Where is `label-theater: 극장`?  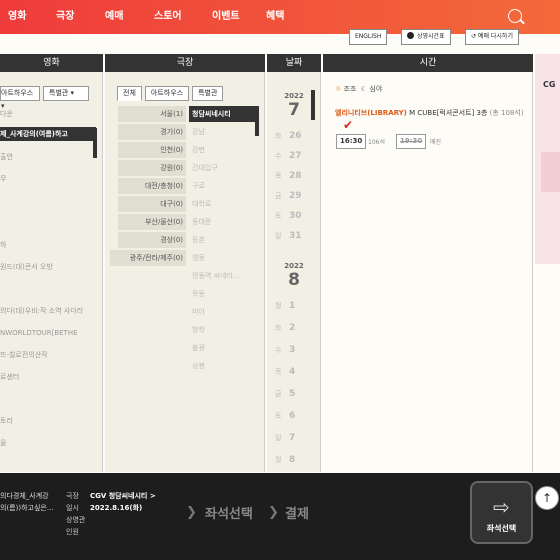
label-theater: 극장 is located at coordinates (72, 496).